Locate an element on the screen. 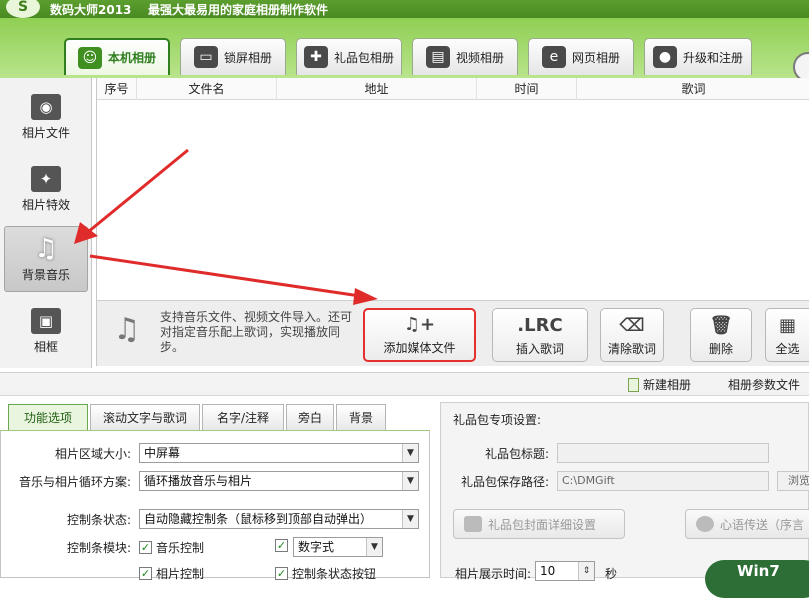 Image resolution: width=809 pixels, height=598 pixels. digital-style-select: 数字式 ▼ is located at coordinates (338, 547).